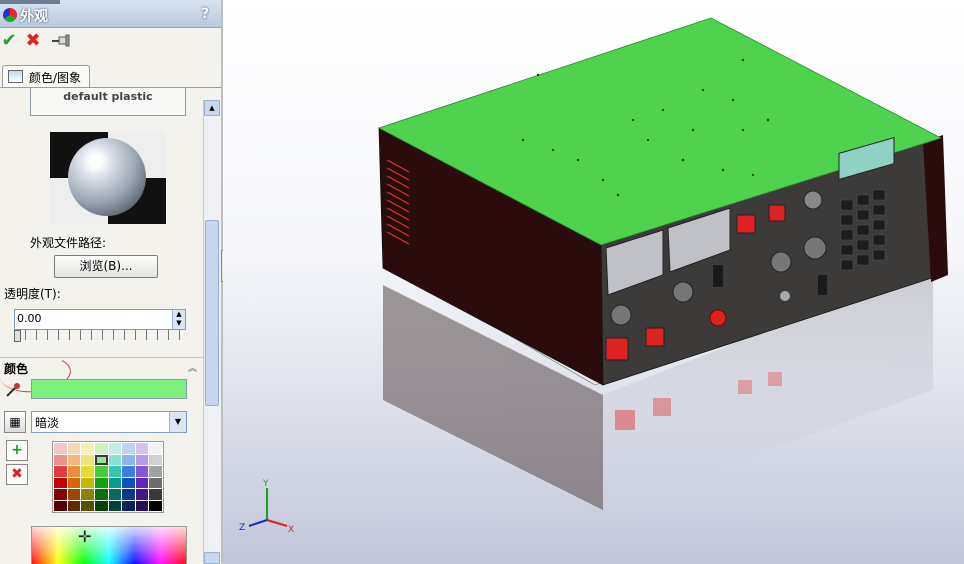 The width and height of the screenshot is (964, 564). Describe the element at coordinates (15, 76) in the screenshot. I see `tab-image-icon` at that location.